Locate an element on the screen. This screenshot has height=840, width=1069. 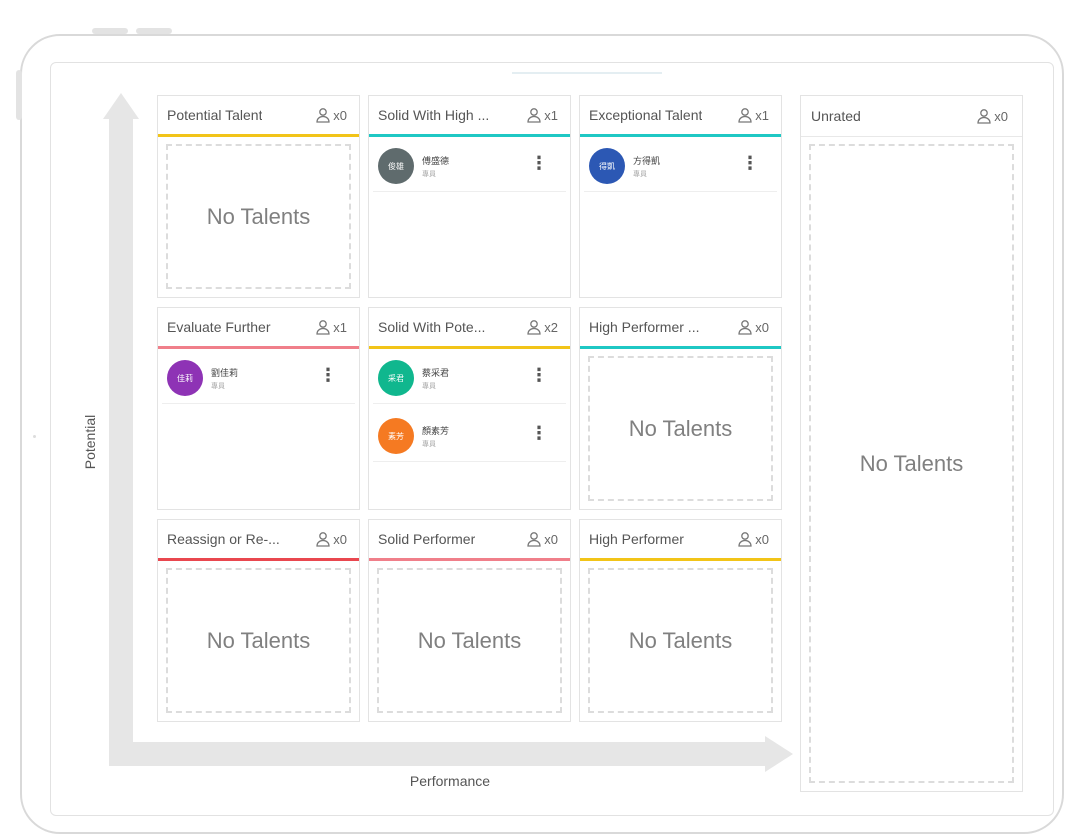
cell-title: Potential Talent is located at coordinates (215, 115).